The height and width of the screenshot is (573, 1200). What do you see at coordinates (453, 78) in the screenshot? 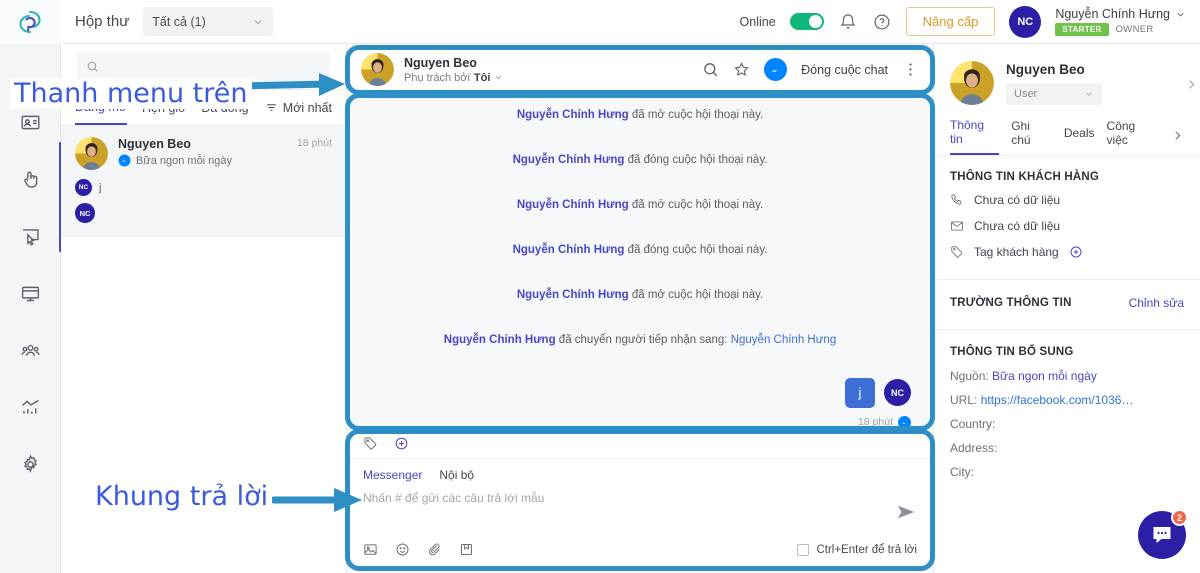
I see `chat-assignee: Phụ trách bởi Tôi` at bounding box center [453, 78].